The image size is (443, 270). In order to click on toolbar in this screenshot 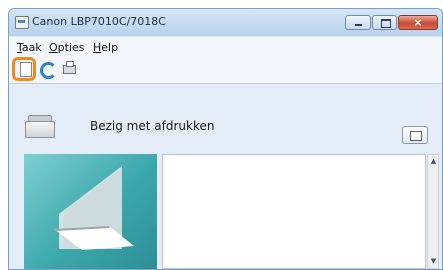, I will do `click(225, 70)`.